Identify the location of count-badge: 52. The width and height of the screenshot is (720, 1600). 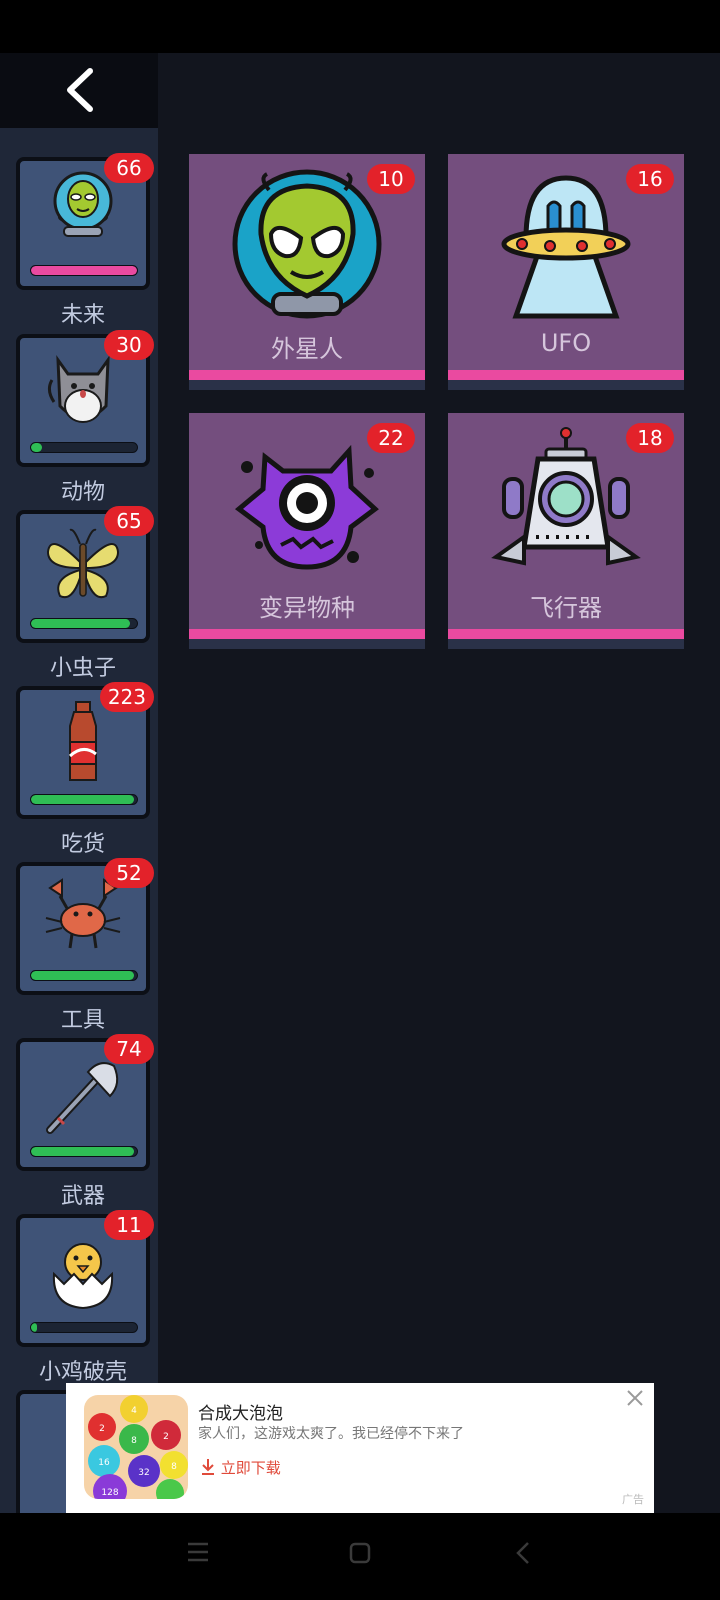
(129, 873).